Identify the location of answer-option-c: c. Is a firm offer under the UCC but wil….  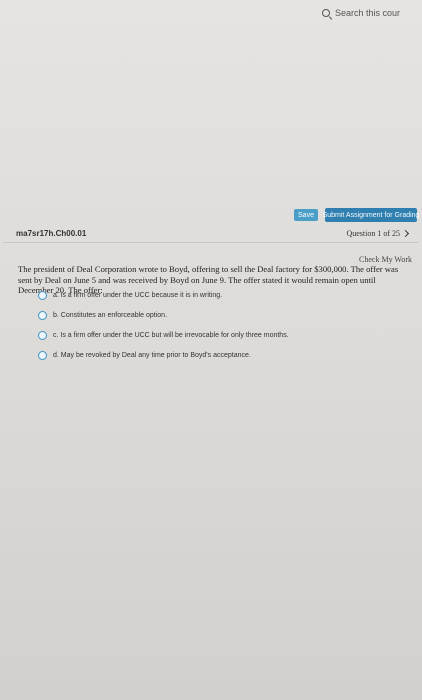
(218, 335).